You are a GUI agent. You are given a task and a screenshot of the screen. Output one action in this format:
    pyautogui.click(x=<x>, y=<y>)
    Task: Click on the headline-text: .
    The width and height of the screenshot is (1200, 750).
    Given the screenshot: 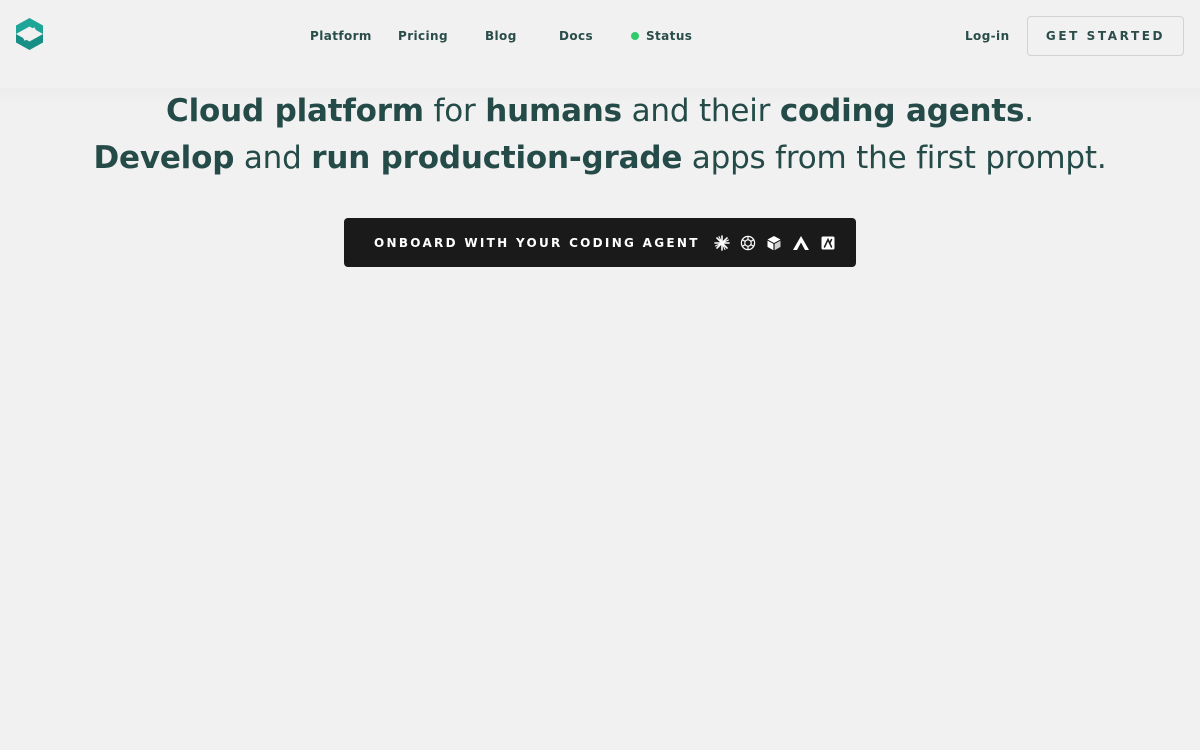 What is the action you would take?
    pyautogui.click(x=1029, y=111)
    